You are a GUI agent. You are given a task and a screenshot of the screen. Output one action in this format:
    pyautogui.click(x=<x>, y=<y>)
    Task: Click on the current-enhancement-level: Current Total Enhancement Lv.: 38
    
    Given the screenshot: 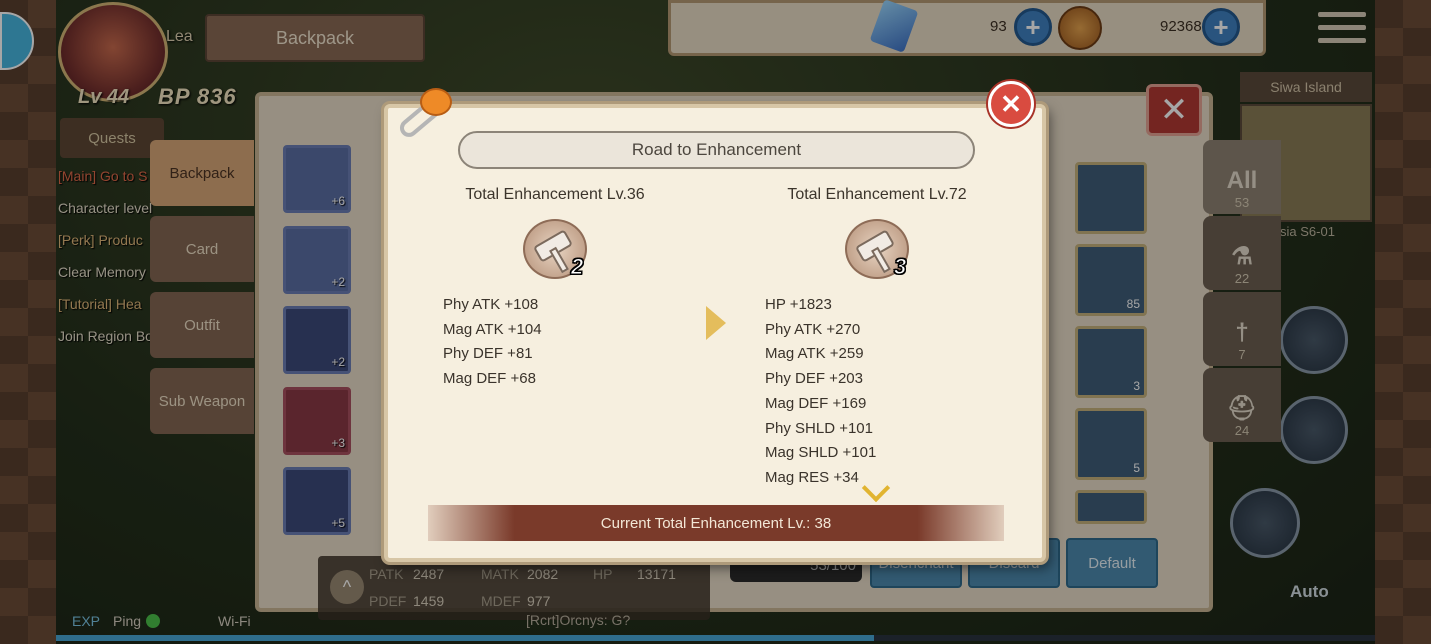 What is the action you would take?
    pyautogui.click(x=716, y=523)
    